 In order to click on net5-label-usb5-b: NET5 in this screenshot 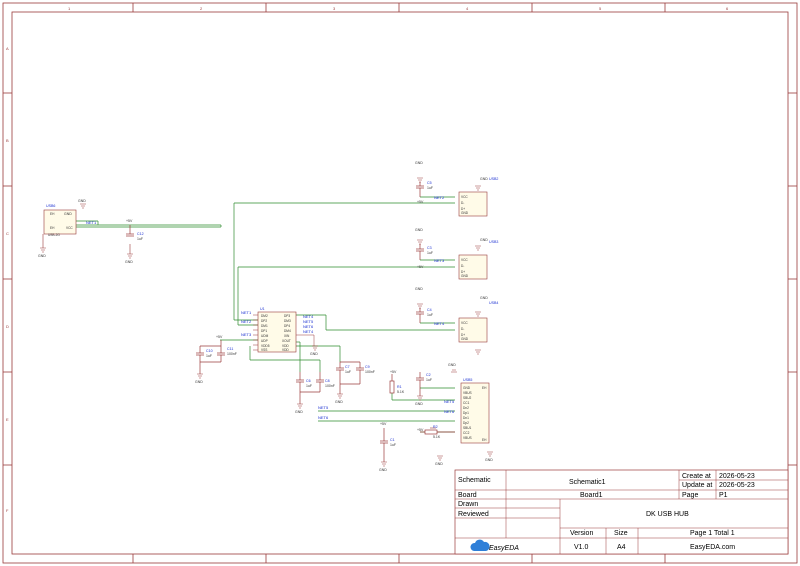, I will do `click(449, 401)`.